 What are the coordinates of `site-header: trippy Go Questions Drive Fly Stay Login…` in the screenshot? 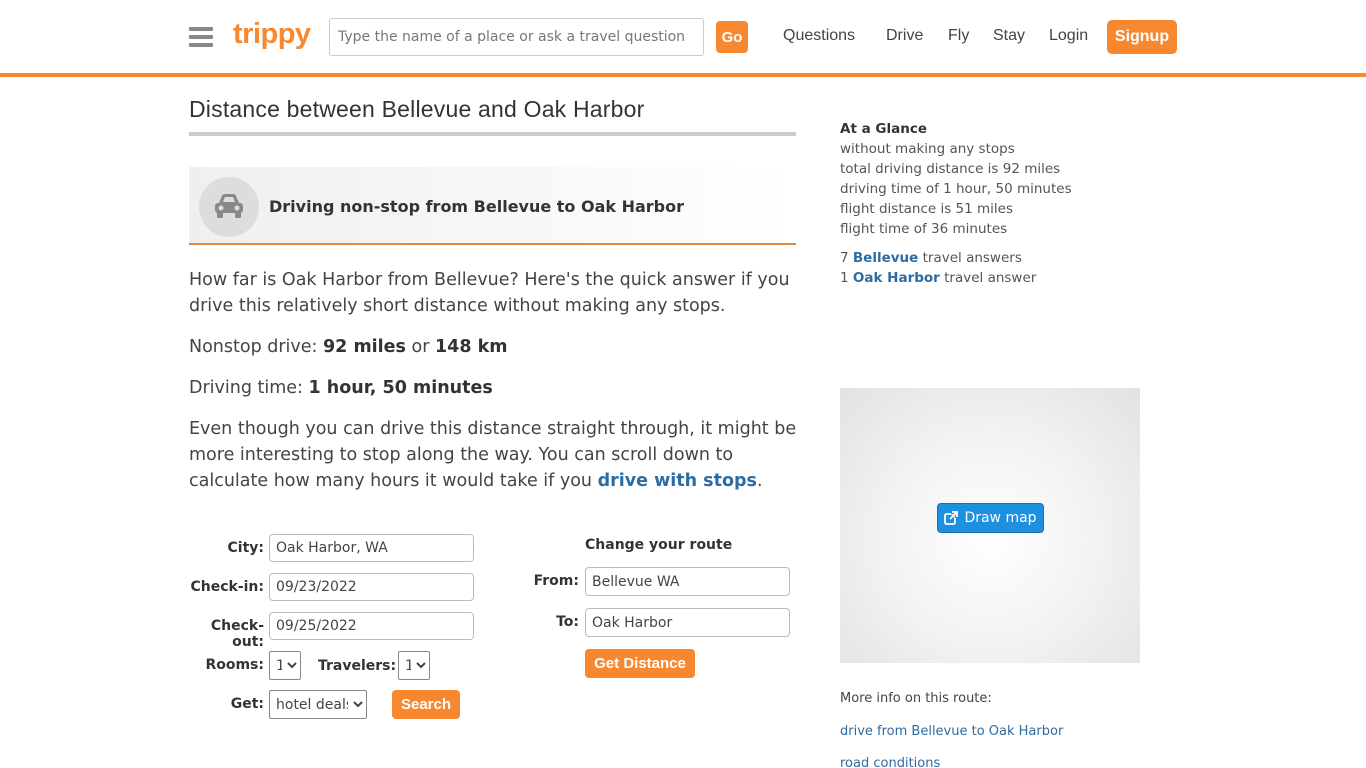 It's located at (683, 37).